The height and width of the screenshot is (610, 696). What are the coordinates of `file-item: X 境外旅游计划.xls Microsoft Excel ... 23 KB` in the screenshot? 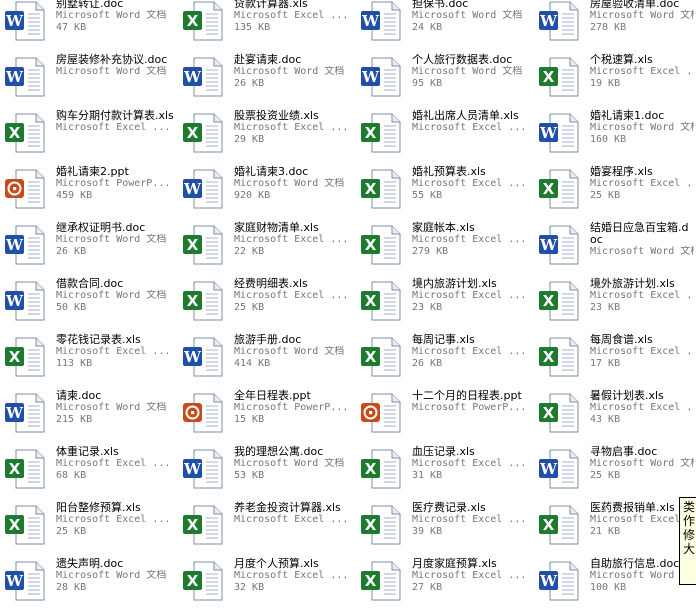 It's located at (615, 302).